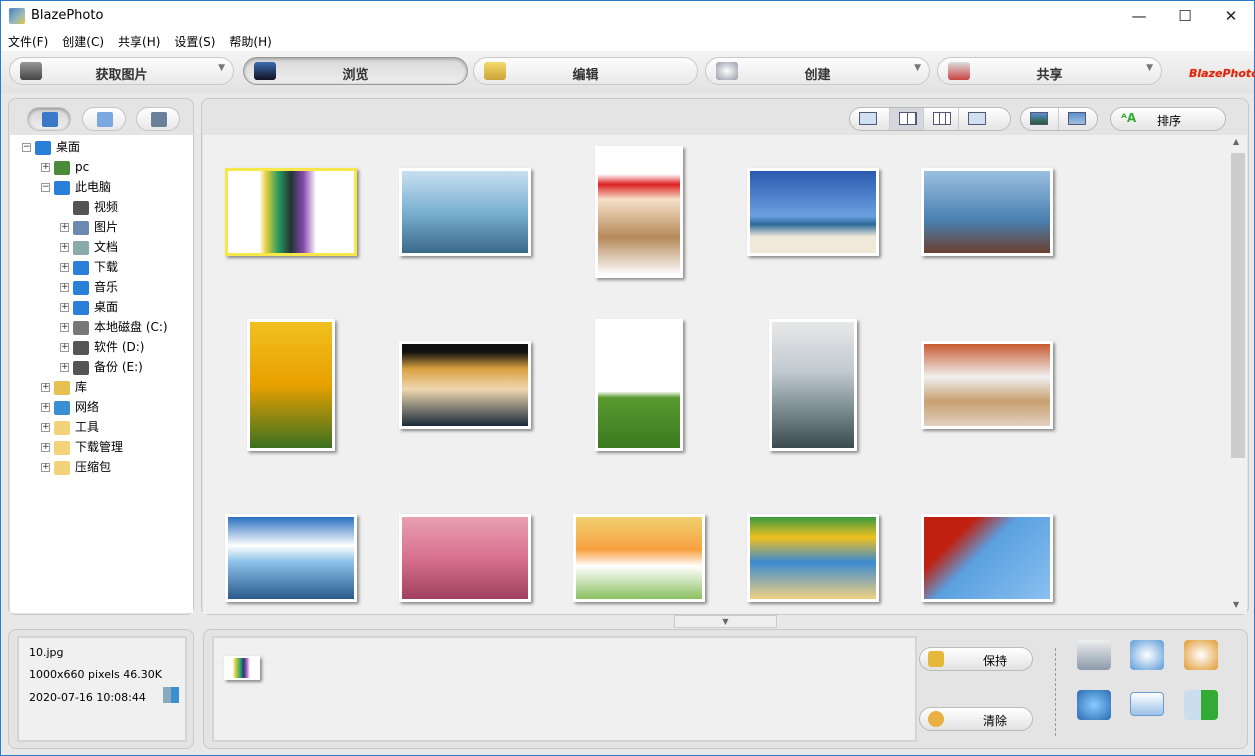  I want to click on filmstrip-view-button, so click(984, 119).